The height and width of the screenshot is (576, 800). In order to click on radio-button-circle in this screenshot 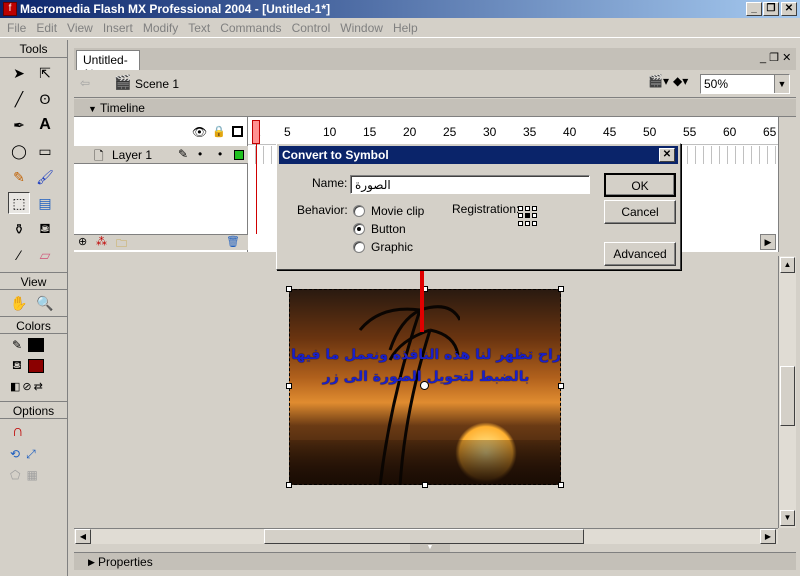, I will do `click(359, 229)`.